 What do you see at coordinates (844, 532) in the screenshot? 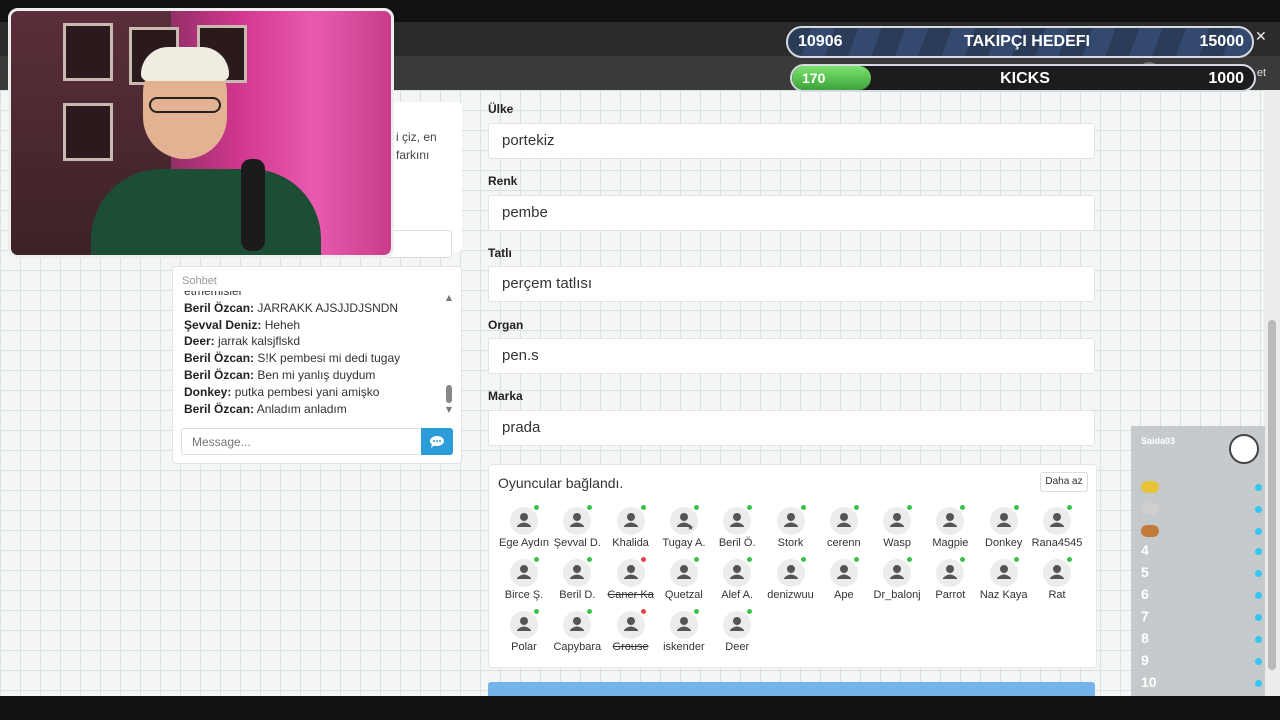
I see `player-item: cerenn` at bounding box center [844, 532].